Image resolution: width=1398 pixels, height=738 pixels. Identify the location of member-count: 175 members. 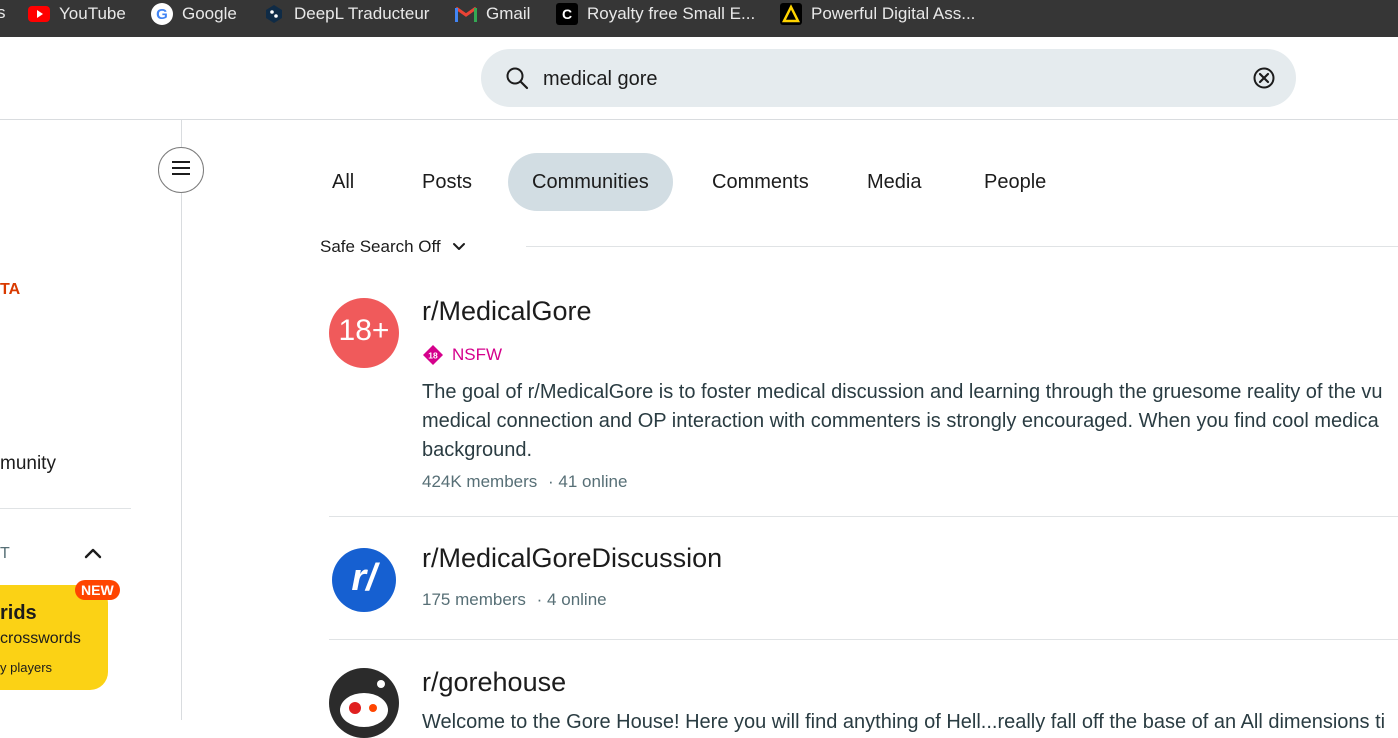
(474, 599).